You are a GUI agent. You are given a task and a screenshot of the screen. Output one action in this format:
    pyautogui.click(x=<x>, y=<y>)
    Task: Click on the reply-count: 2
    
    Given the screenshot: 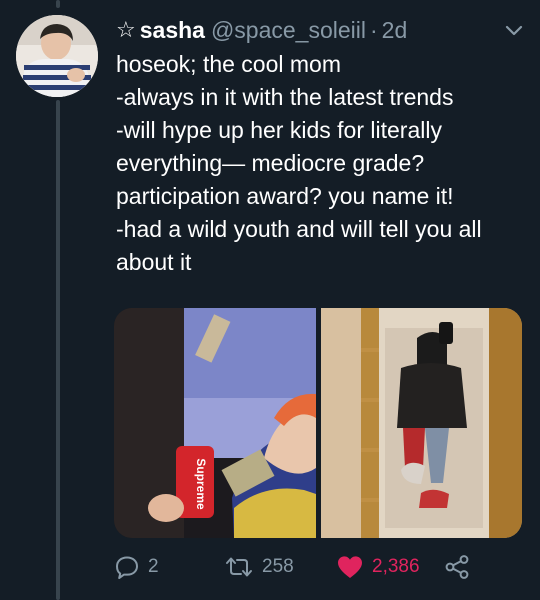 What is the action you would take?
    pyautogui.click(x=153, y=566)
    